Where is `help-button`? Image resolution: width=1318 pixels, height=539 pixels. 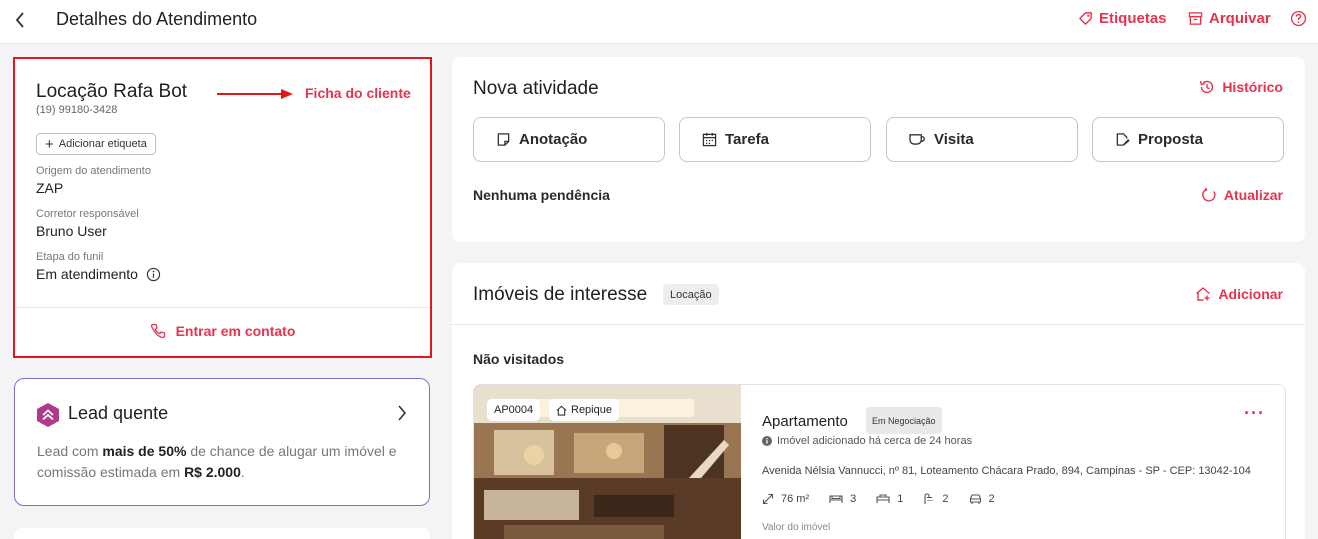 help-button is located at coordinates (1298, 18).